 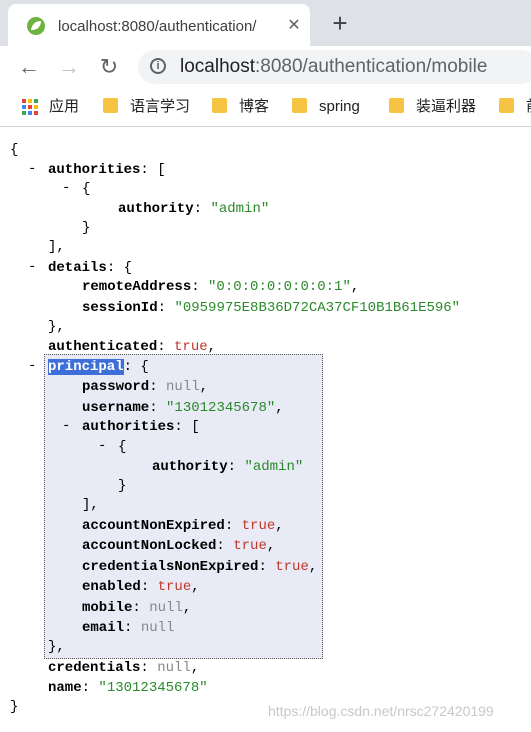 What do you see at coordinates (149, 546) in the screenshot?
I see `json-key: accountNonLocked` at bounding box center [149, 546].